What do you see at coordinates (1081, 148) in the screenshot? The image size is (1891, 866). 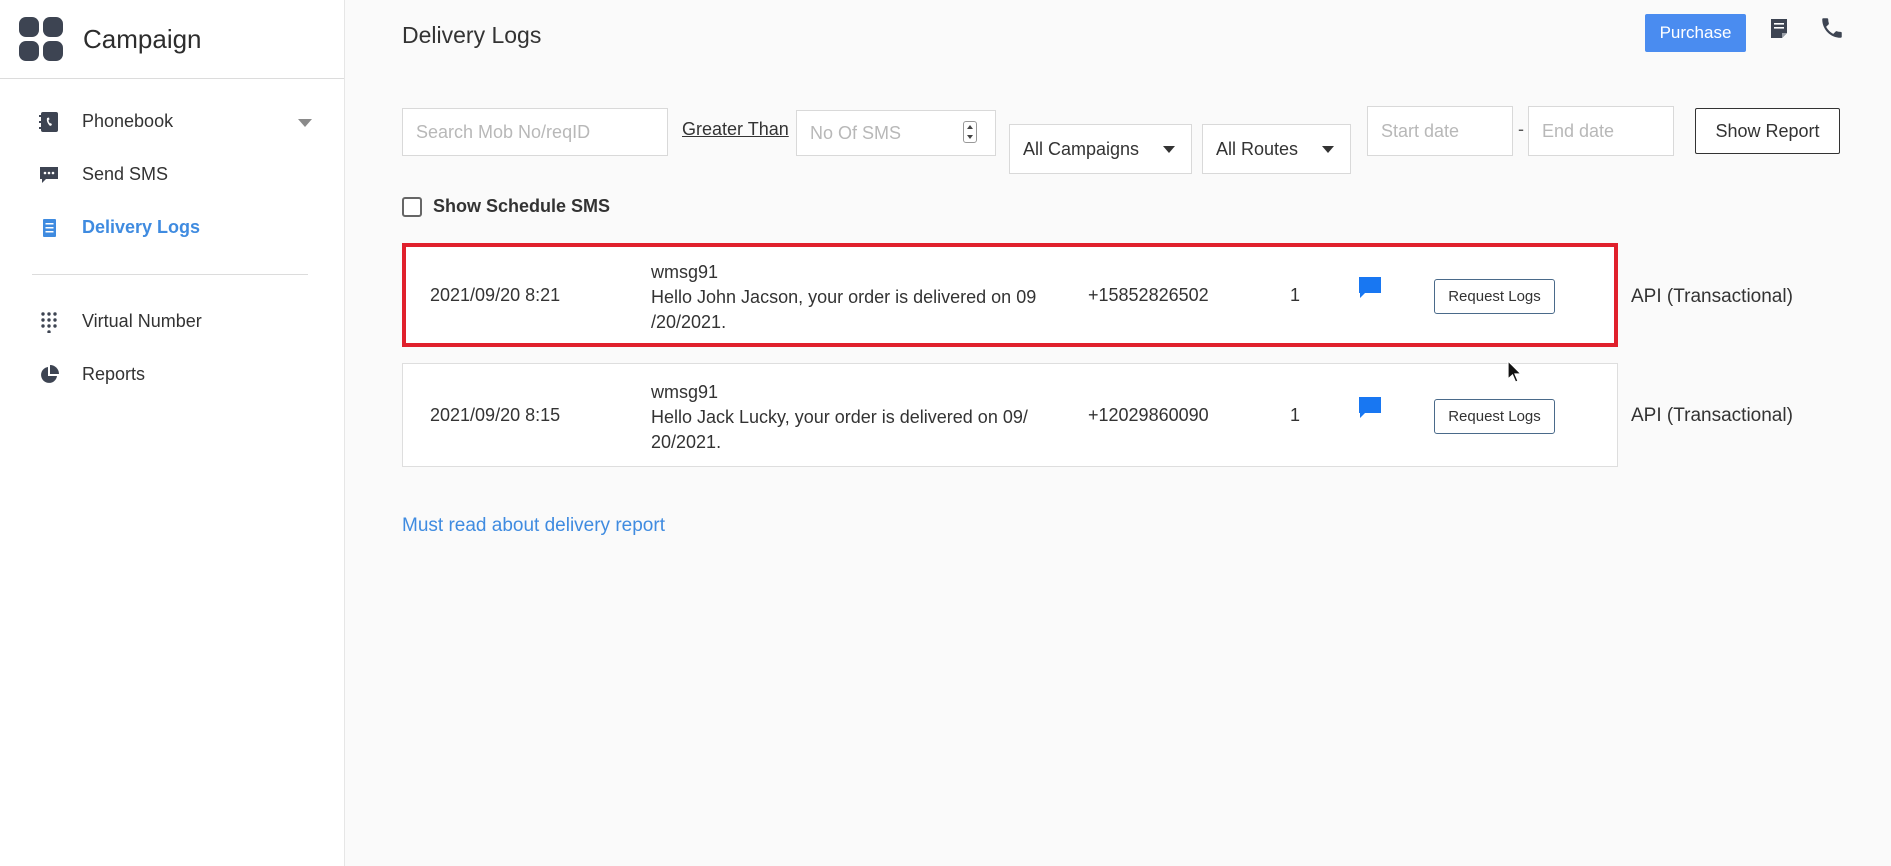 I see `campaign-select-value: All Campaigns` at bounding box center [1081, 148].